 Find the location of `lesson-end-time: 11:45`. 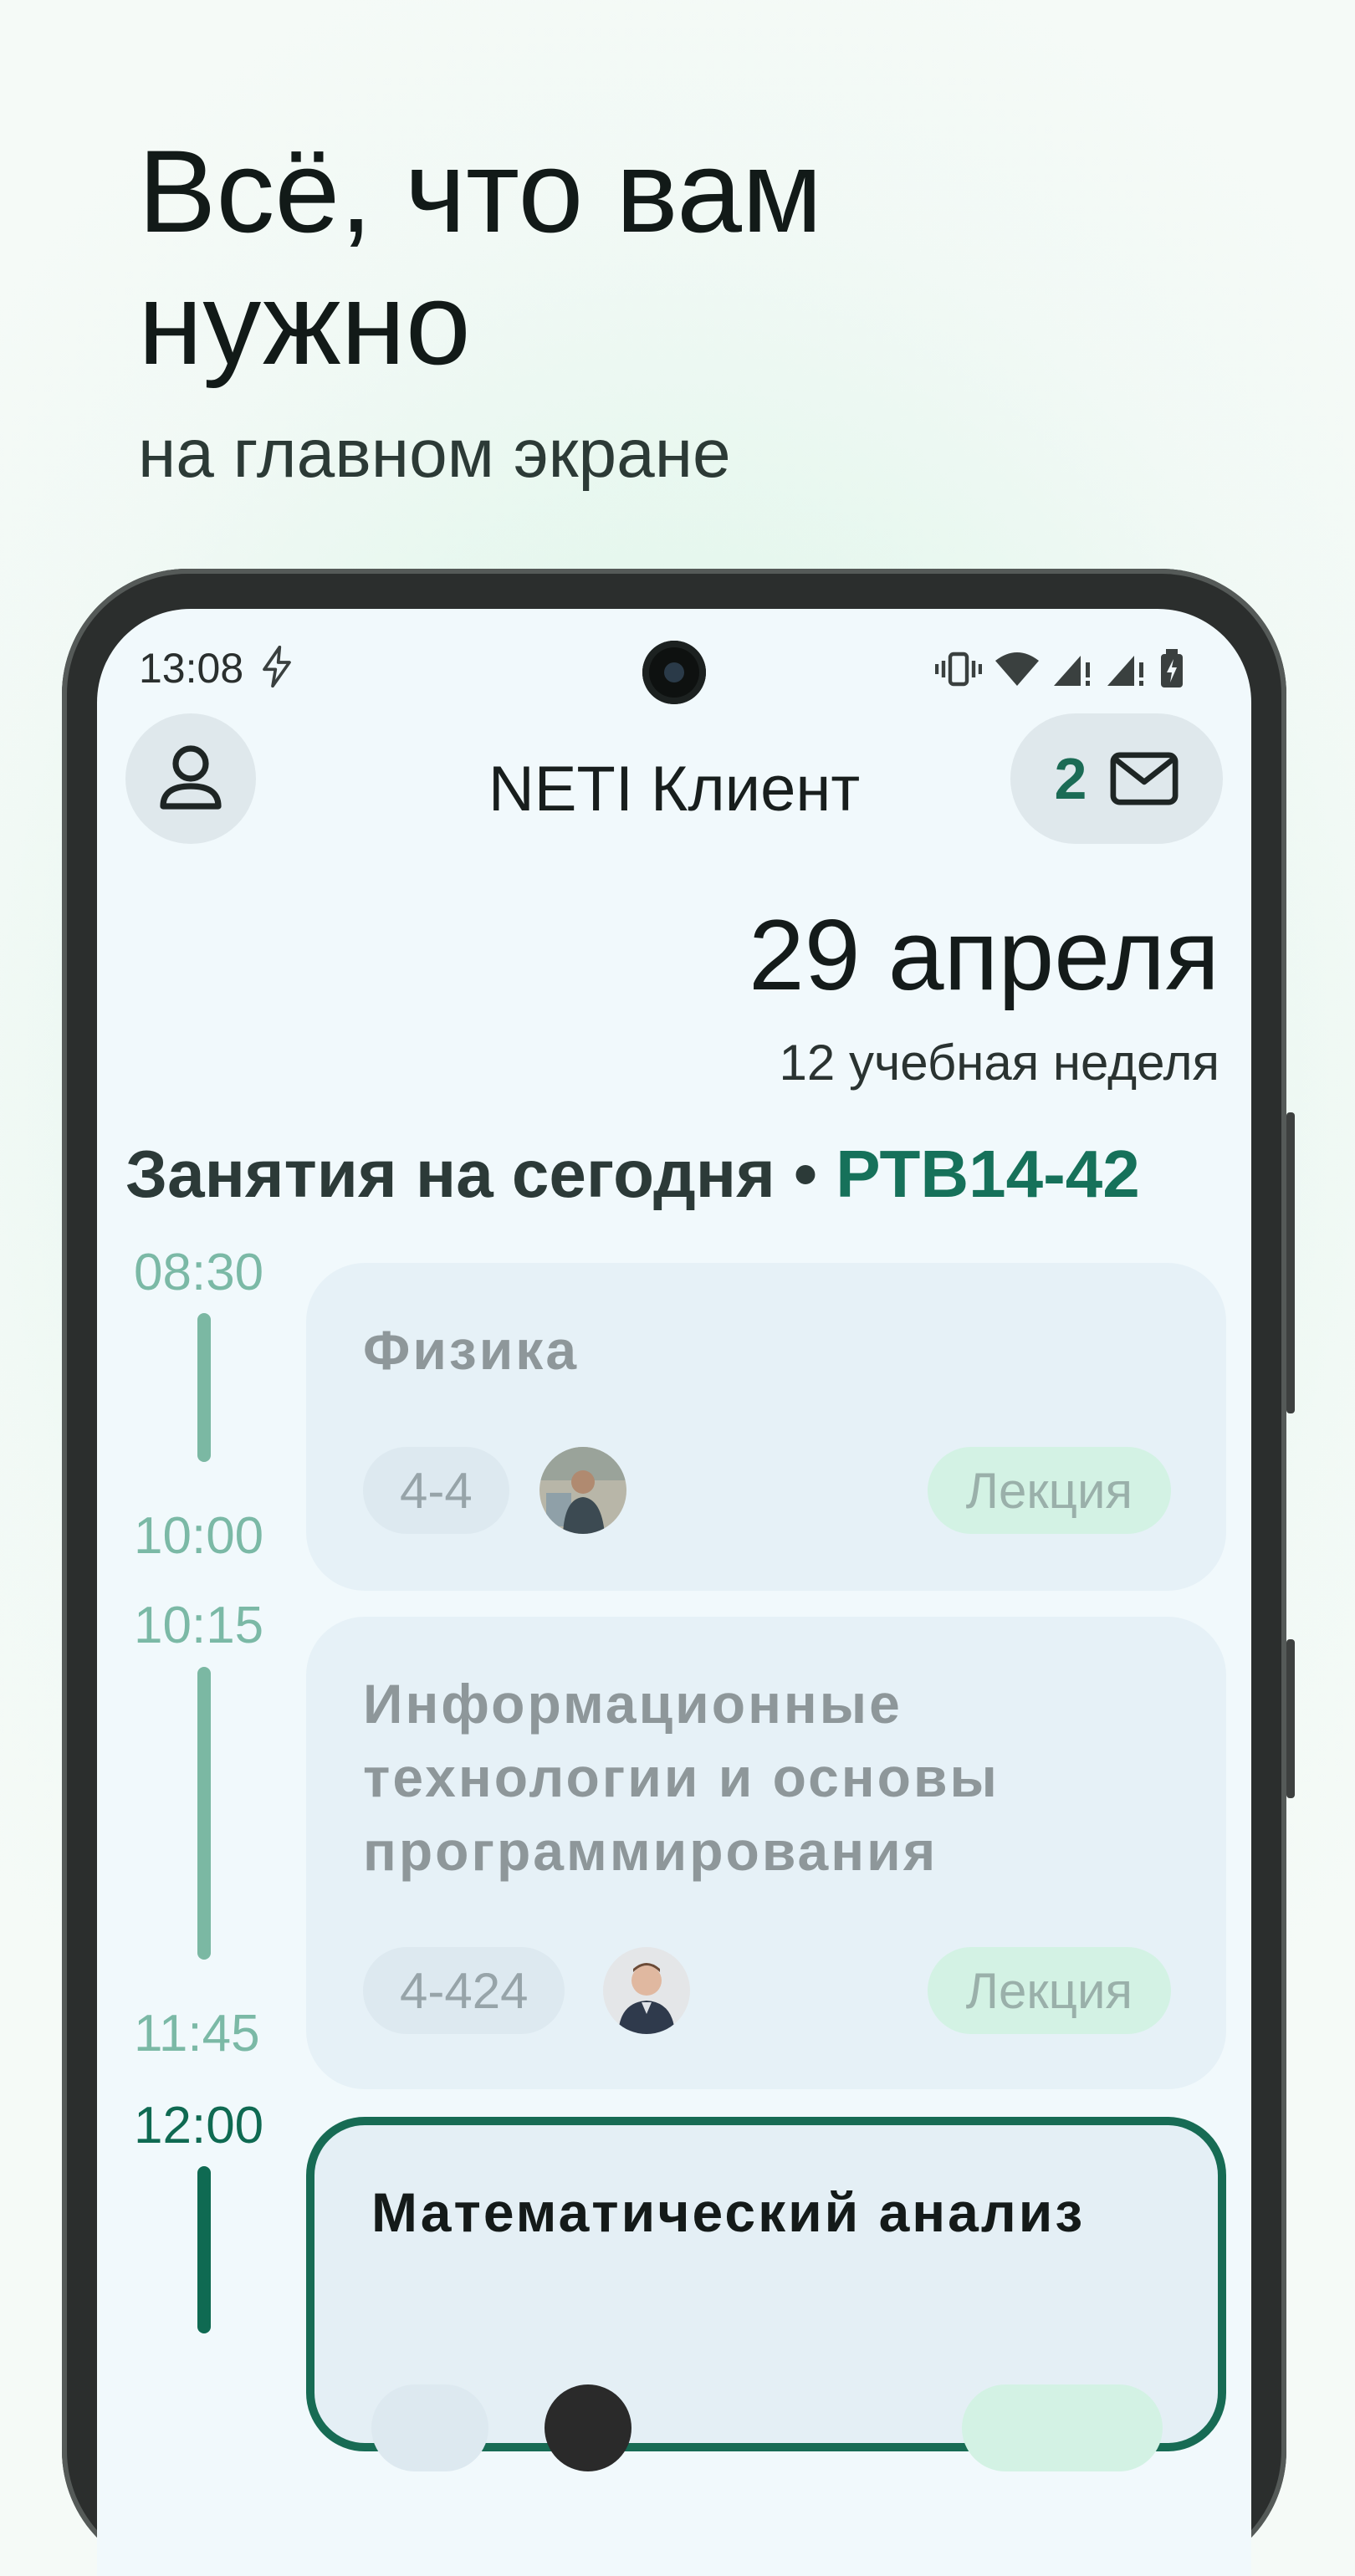

lesson-end-time: 11:45 is located at coordinates (197, 2033).